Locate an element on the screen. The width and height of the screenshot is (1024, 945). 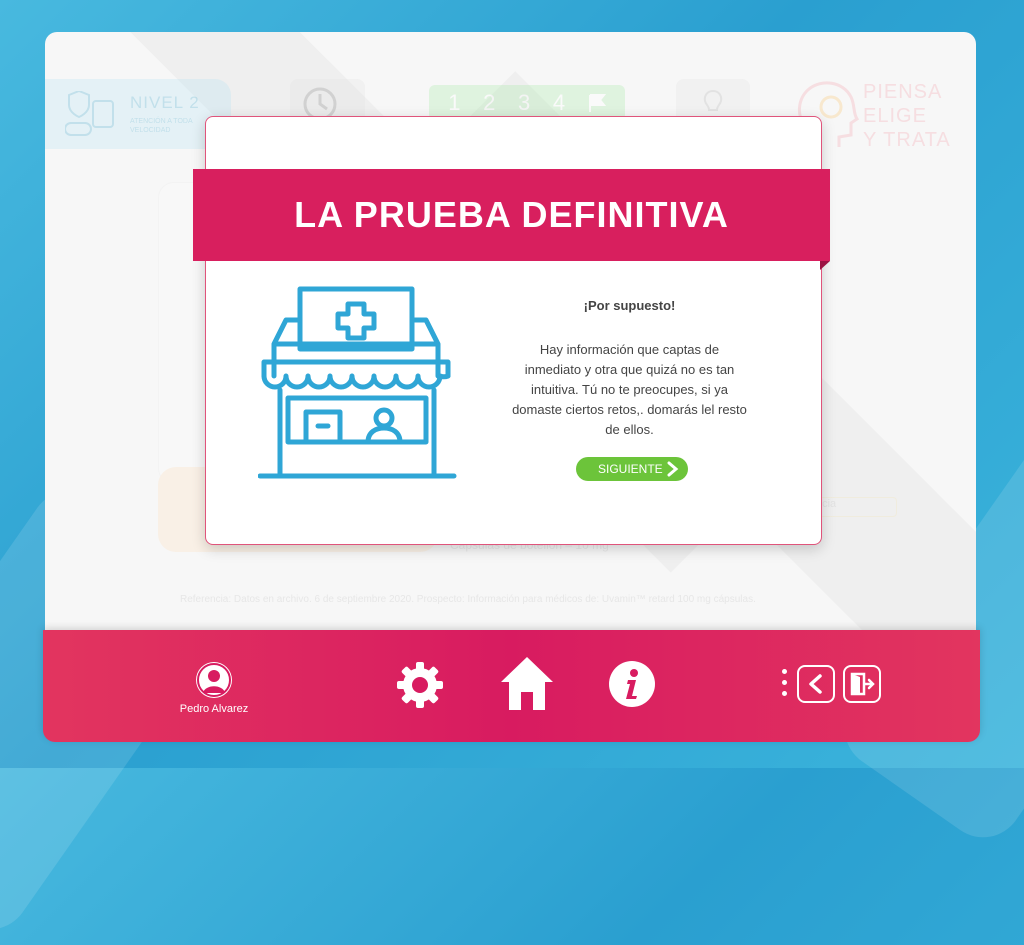
step-1: 1 is located at coordinates (454, 102).